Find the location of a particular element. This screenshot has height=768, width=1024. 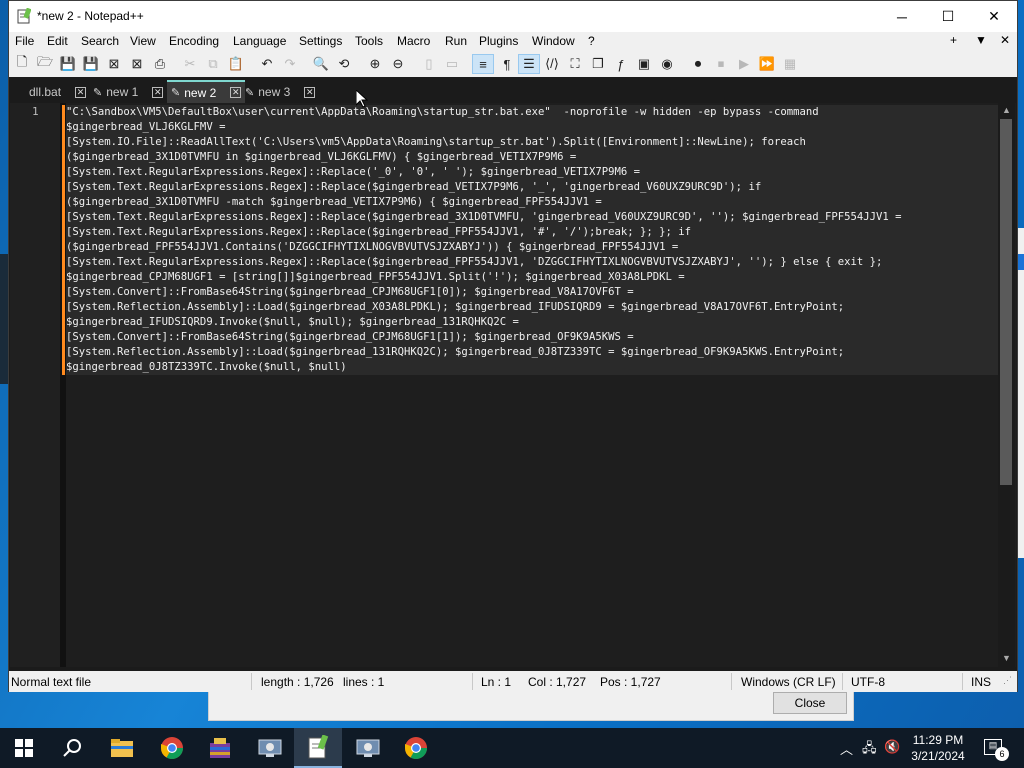

sync-vertical-icon: ▯ is located at coordinates (429, 64).